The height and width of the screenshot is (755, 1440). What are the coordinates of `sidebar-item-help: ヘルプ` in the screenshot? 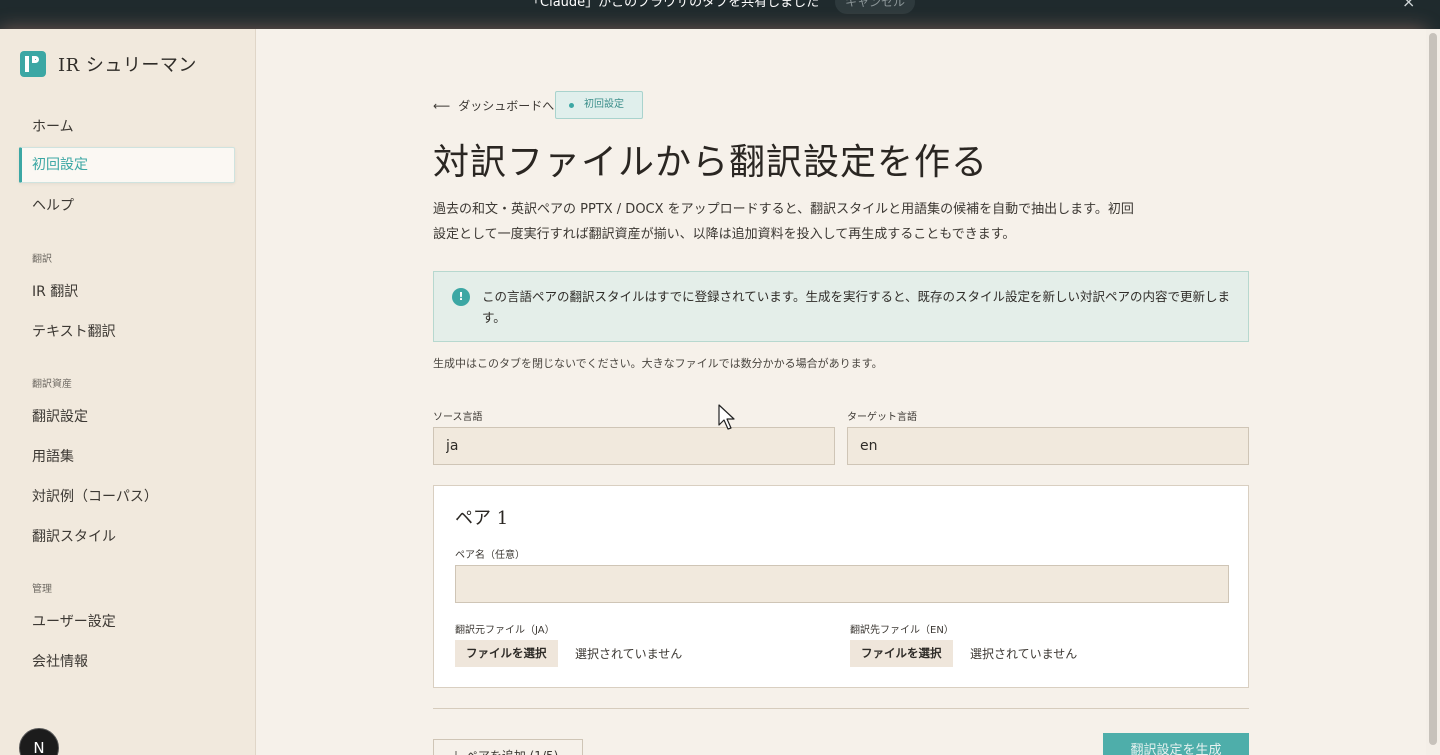 It's located at (53, 205).